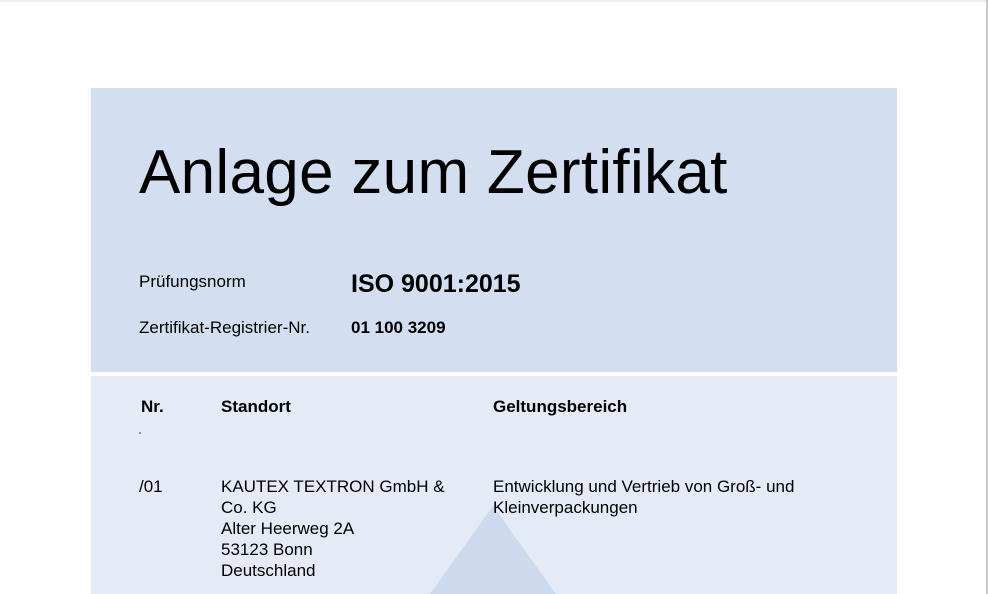 The height and width of the screenshot is (594, 988). Describe the element at coordinates (151, 486) in the screenshot. I see `row-nr: /01` at that location.